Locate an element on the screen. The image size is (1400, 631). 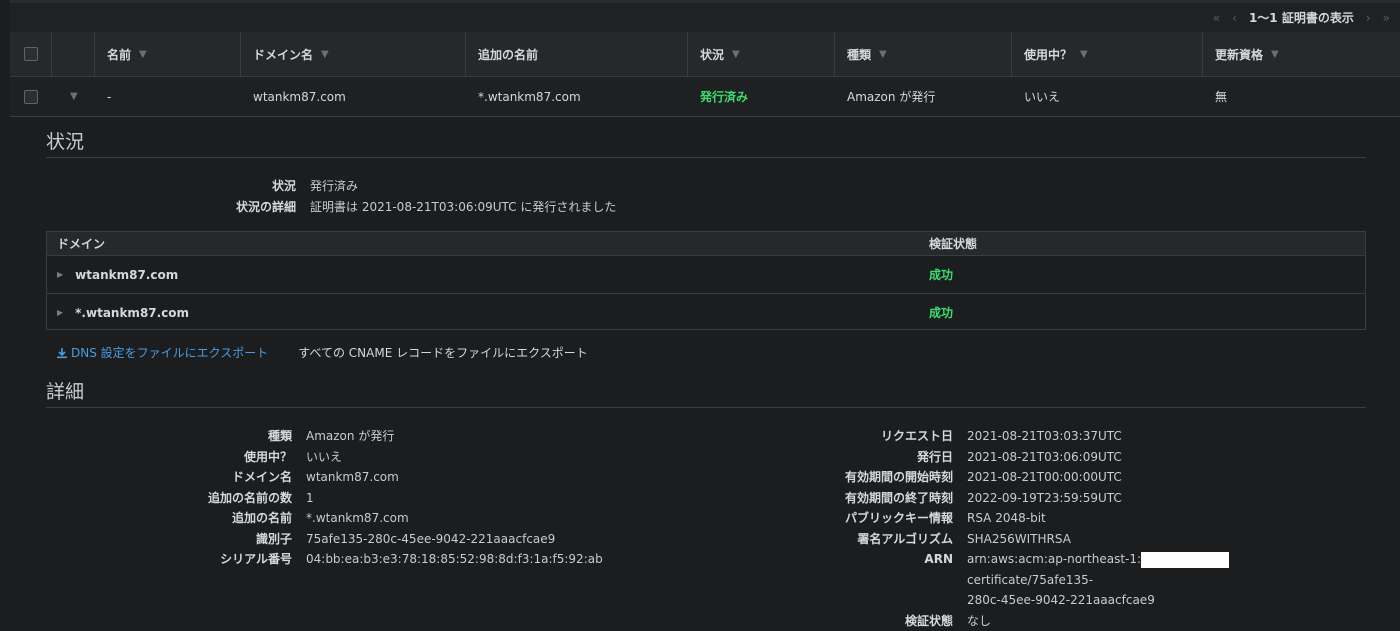
details-section-title: 詳細 is located at coordinates (65, 390).